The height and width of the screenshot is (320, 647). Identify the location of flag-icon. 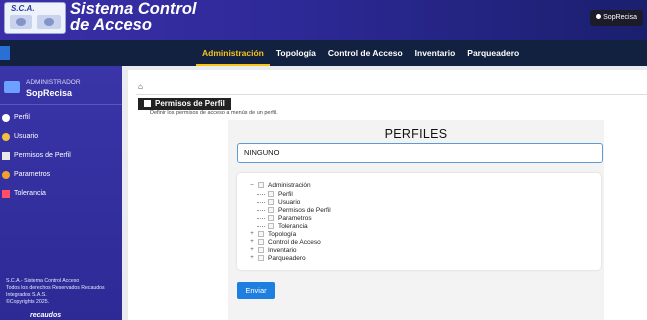
(6, 193).